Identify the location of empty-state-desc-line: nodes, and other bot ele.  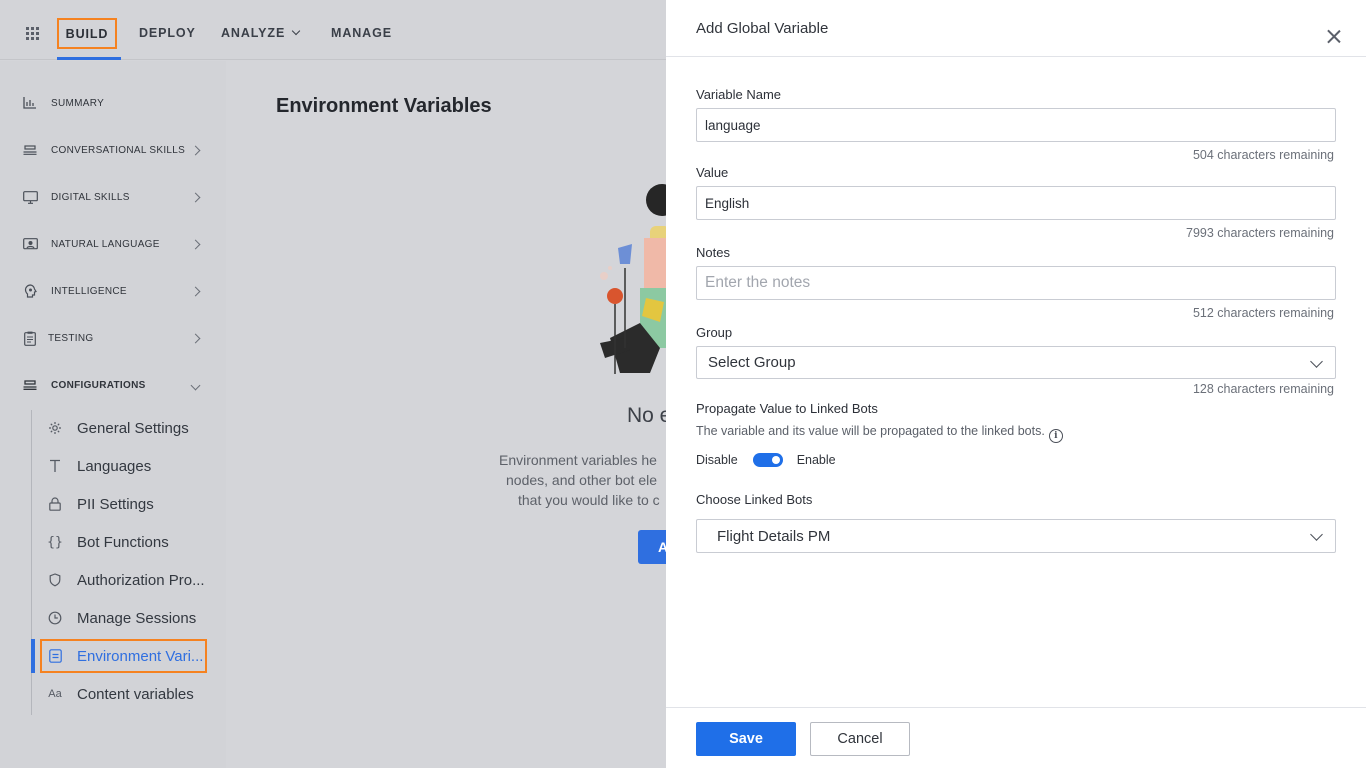
(582, 480).